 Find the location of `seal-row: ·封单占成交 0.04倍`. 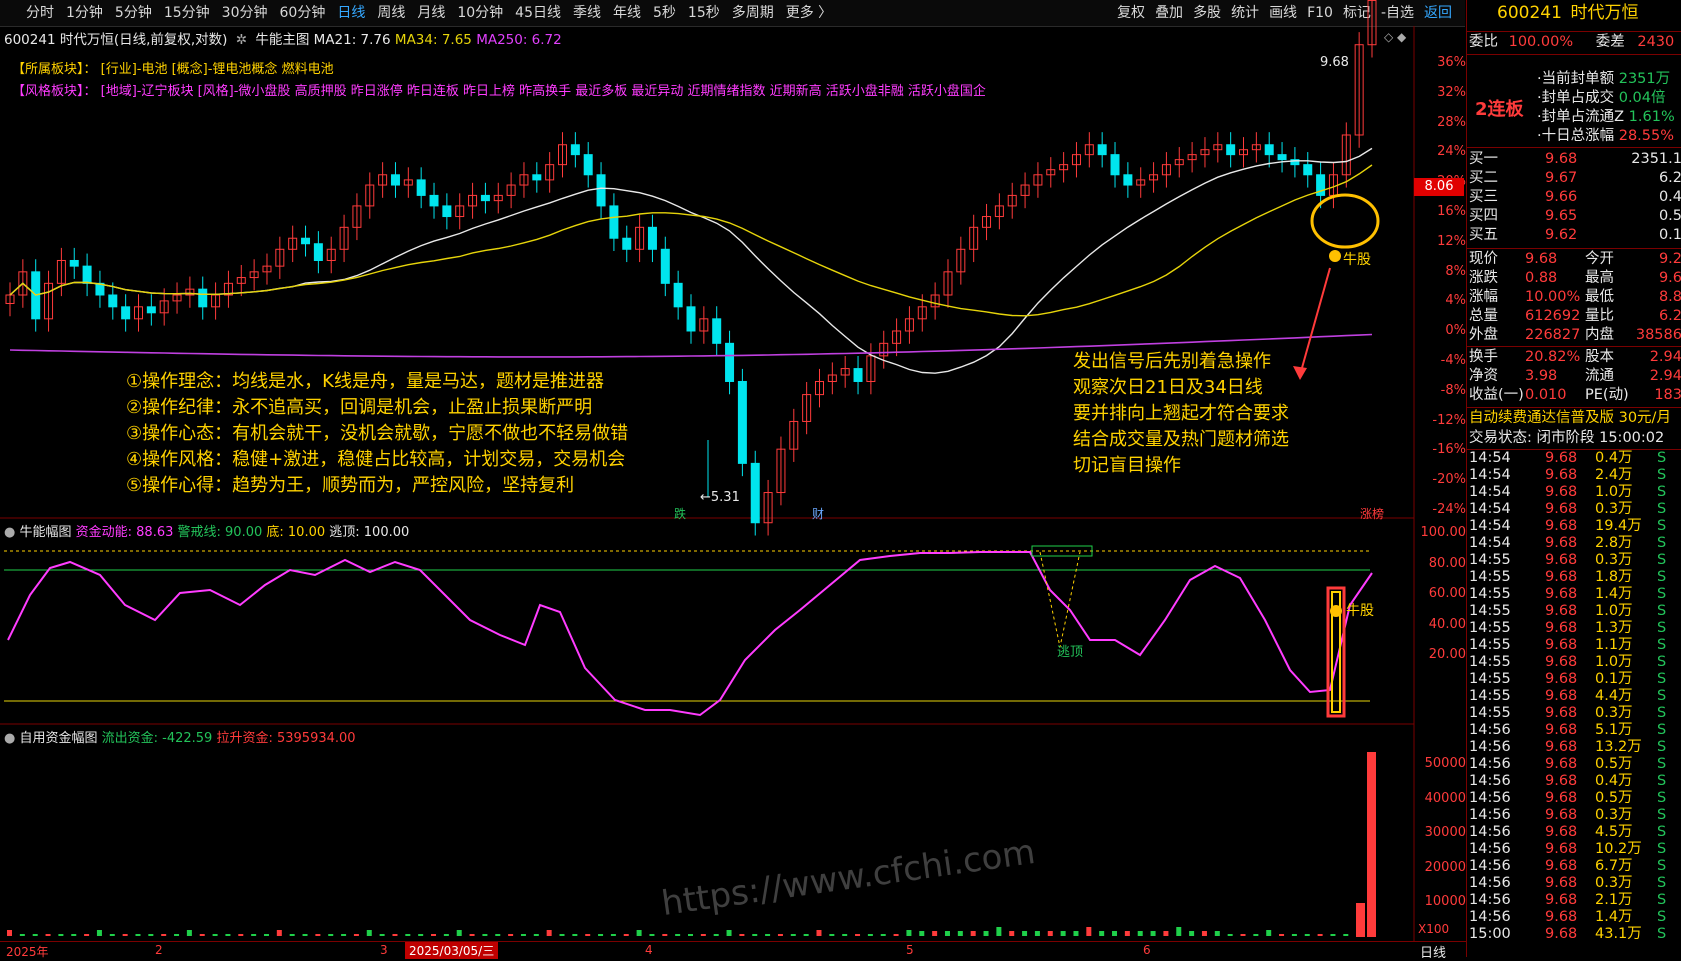

seal-row: ·封单占成交 0.04倍 is located at coordinates (1609, 98).